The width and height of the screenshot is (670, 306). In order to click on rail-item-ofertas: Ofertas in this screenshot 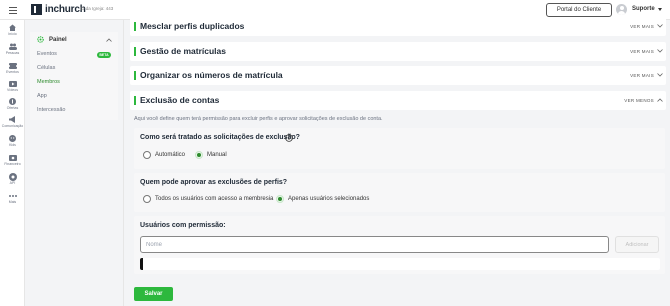, I will do `click(12, 104)`.